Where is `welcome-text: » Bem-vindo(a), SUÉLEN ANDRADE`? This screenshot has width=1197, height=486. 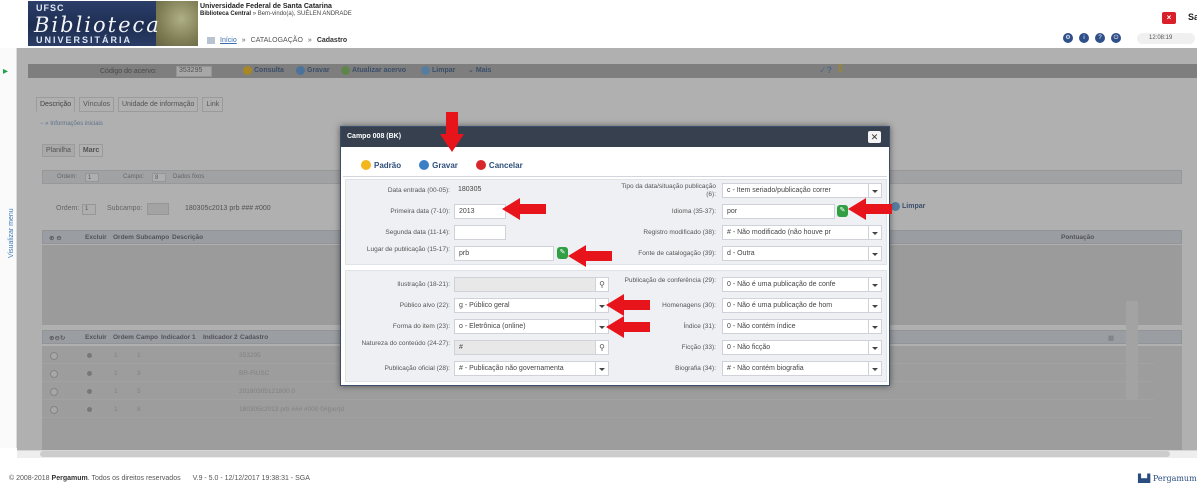
welcome-text: » Bem-vindo(a), SUÉLEN ANDRADE is located at coordinates (302, 14).